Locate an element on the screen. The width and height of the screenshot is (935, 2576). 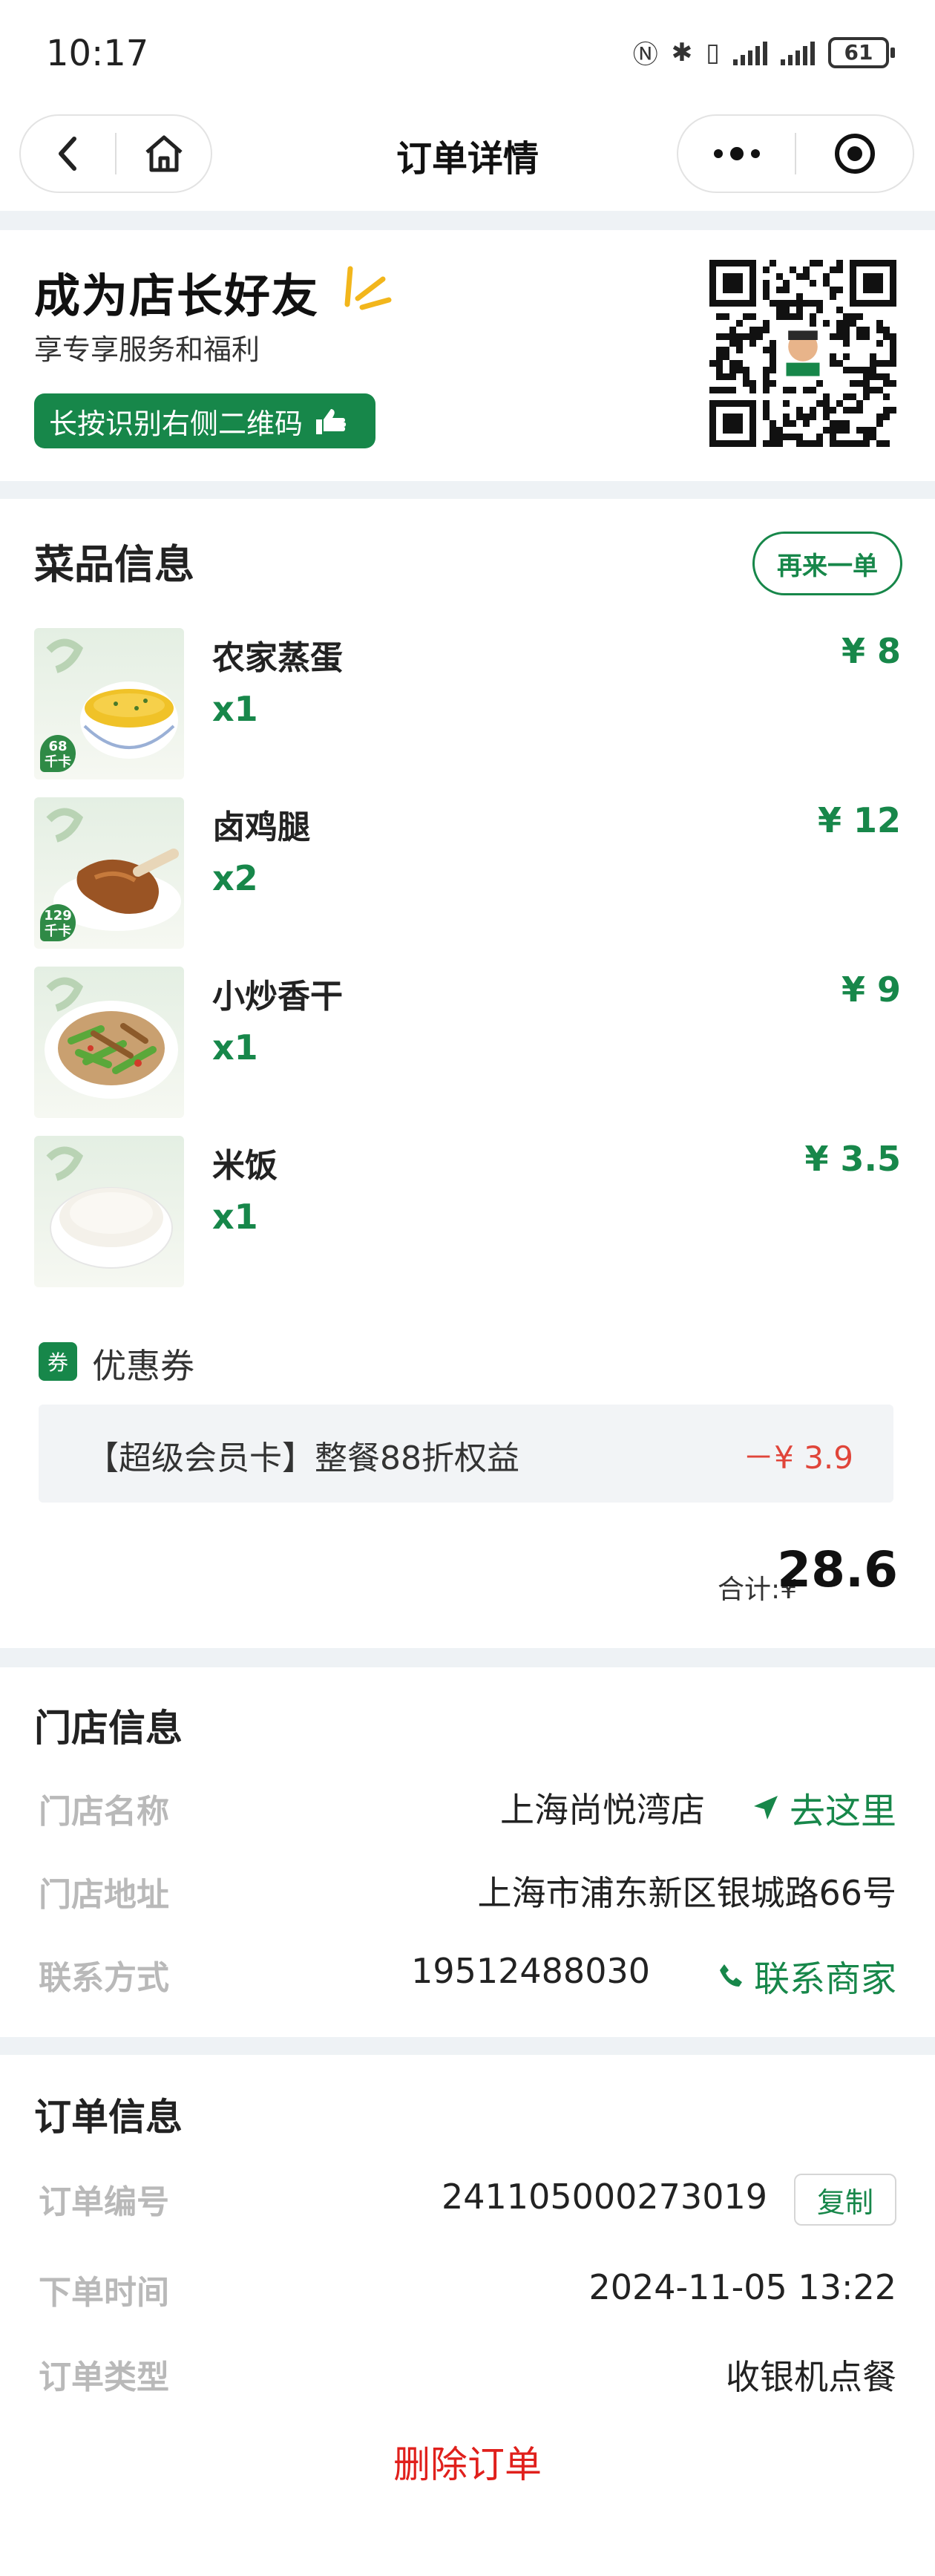
nav-capsule-right is located at coordinates (795, 154).